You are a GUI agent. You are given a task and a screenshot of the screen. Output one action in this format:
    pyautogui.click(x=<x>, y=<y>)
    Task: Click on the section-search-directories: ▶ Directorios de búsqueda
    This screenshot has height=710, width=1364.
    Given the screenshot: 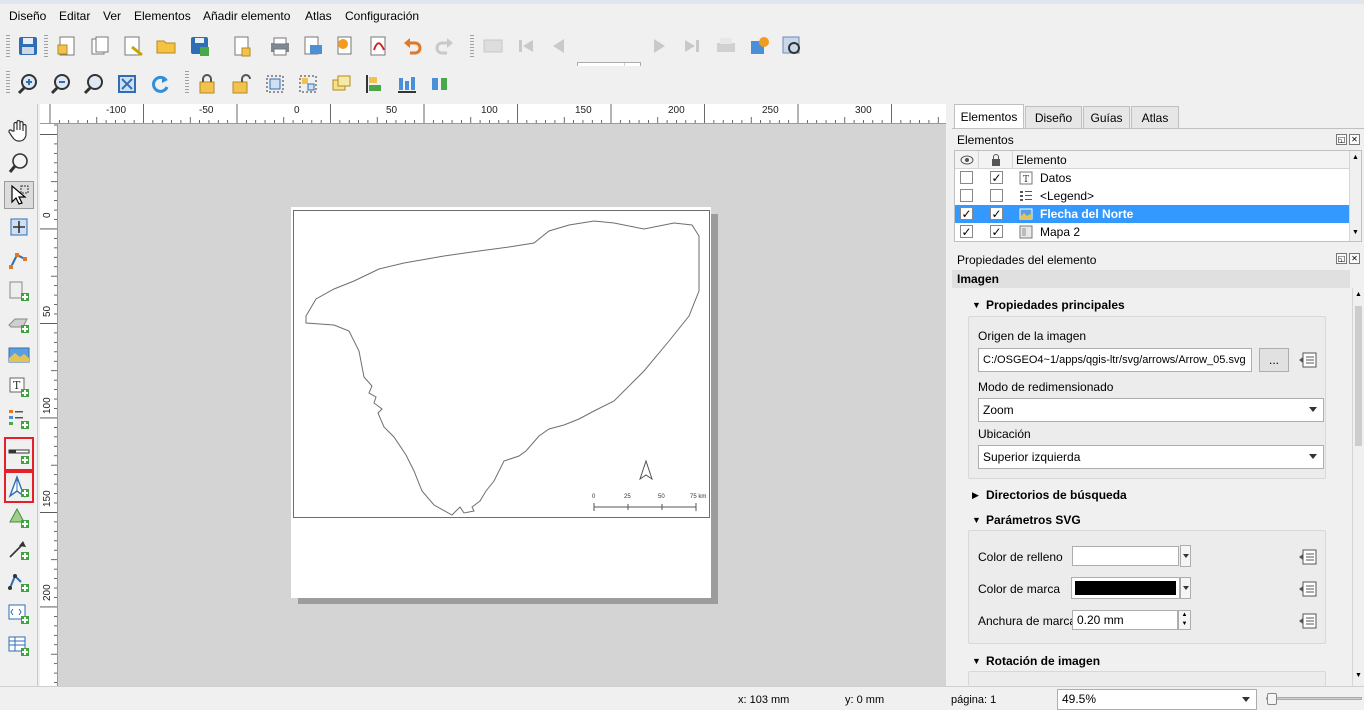 What is the action you would take?
    pyautogui.click(x=1049, y=495)
    